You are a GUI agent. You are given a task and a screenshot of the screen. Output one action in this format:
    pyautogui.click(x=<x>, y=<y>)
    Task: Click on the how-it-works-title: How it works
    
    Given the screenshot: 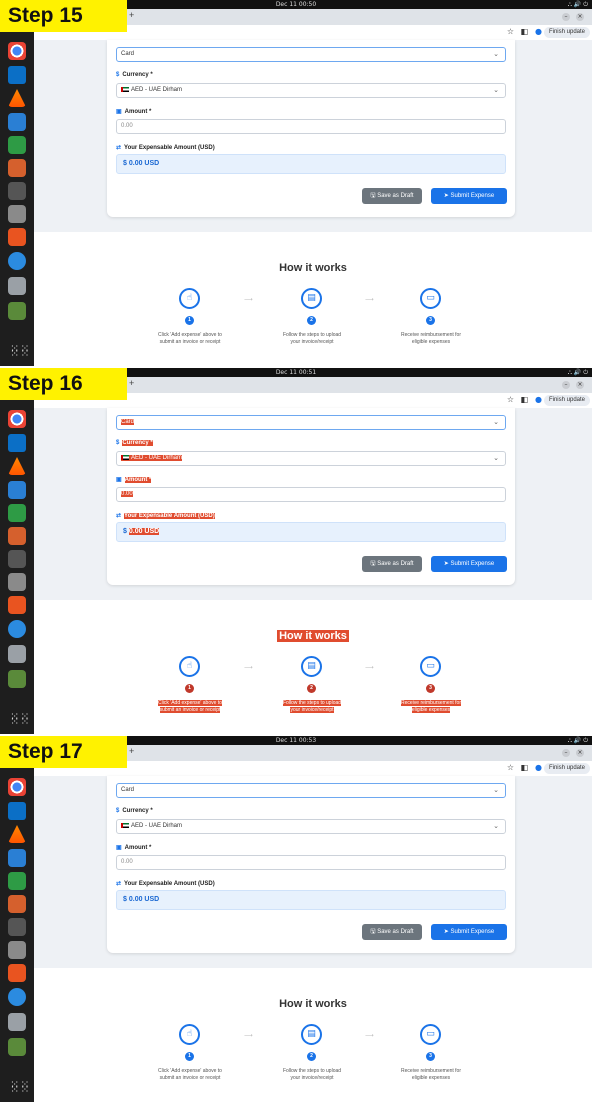 What is the action you would take?
    pyautogui.click(x=313, y=636)
    